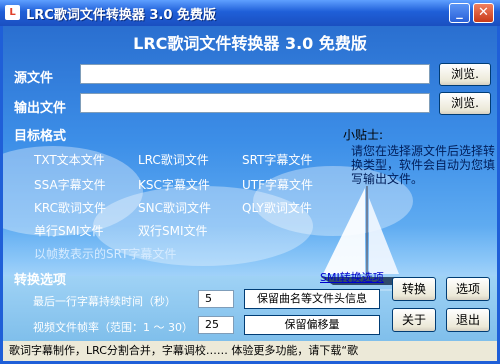 The image size is (500, 364). I want to click on format-krc: KRC歌词文件, so click(70, 207).